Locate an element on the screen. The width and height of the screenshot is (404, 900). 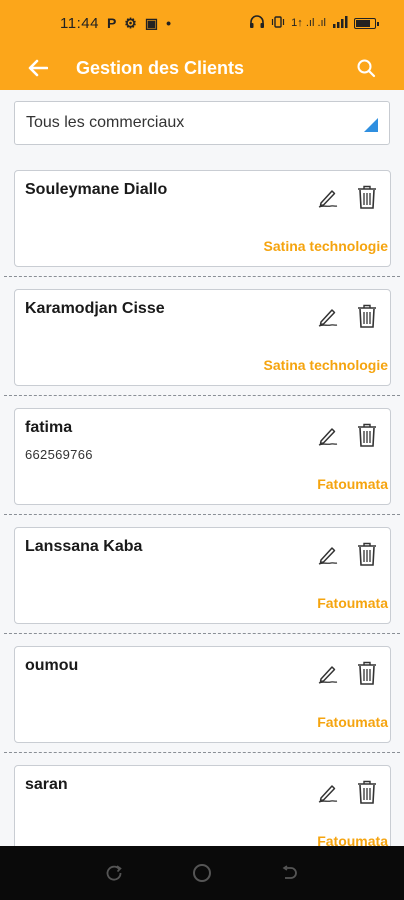
client-phone: 662569766 is located at coordinates (59, 454).